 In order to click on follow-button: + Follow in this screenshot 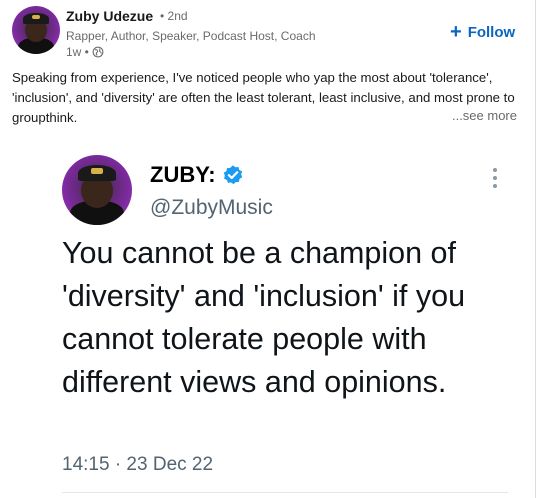, I will do `click(482, 32)`.